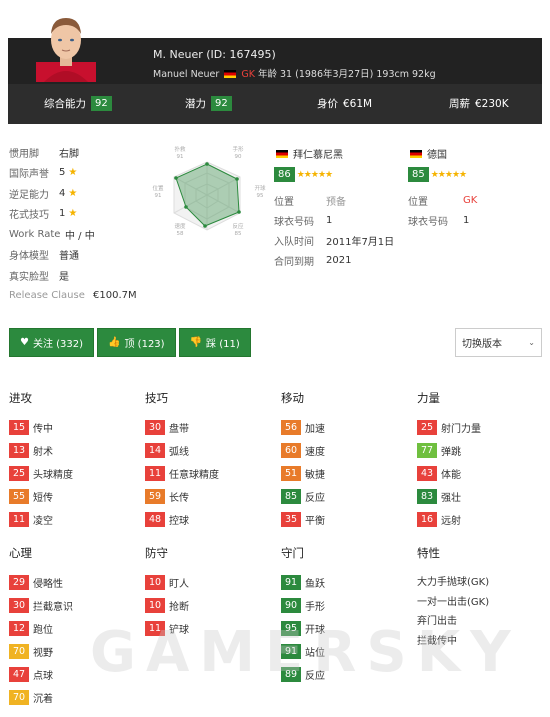 This screenshot has width=550, height=717. What do you see at coordinates (156, 553) in the screenshot?
I see `stat-column-title: 防守` at bounding box center [156, 553].